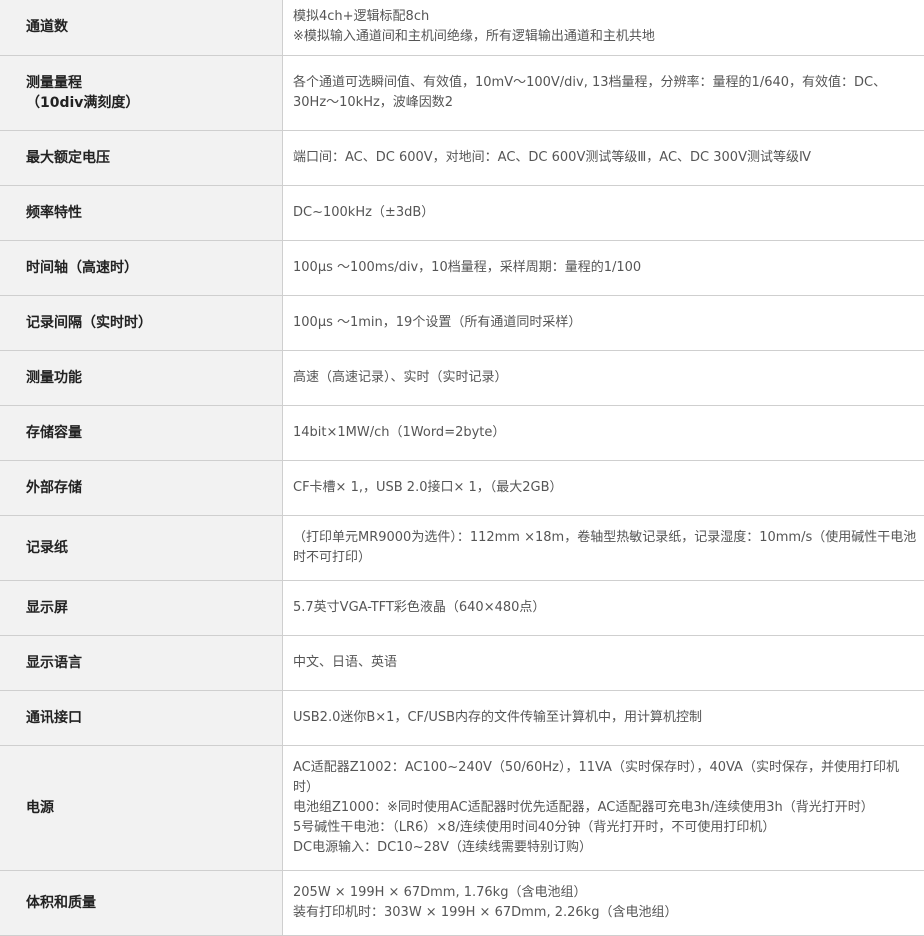  I want to click on table-row: 测量功能 高速（高速记录）、实时（实时记录）, so click(462, 378).